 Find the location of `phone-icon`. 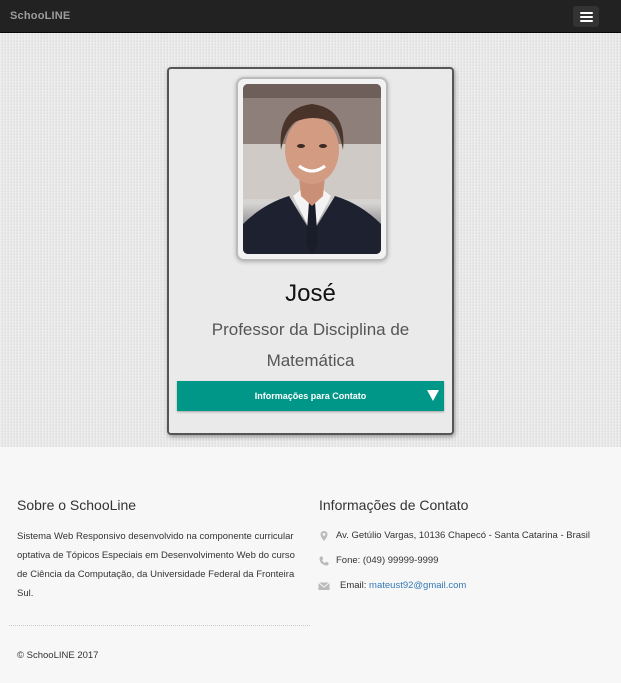

phone-icon is located at coordinates (324, 561).